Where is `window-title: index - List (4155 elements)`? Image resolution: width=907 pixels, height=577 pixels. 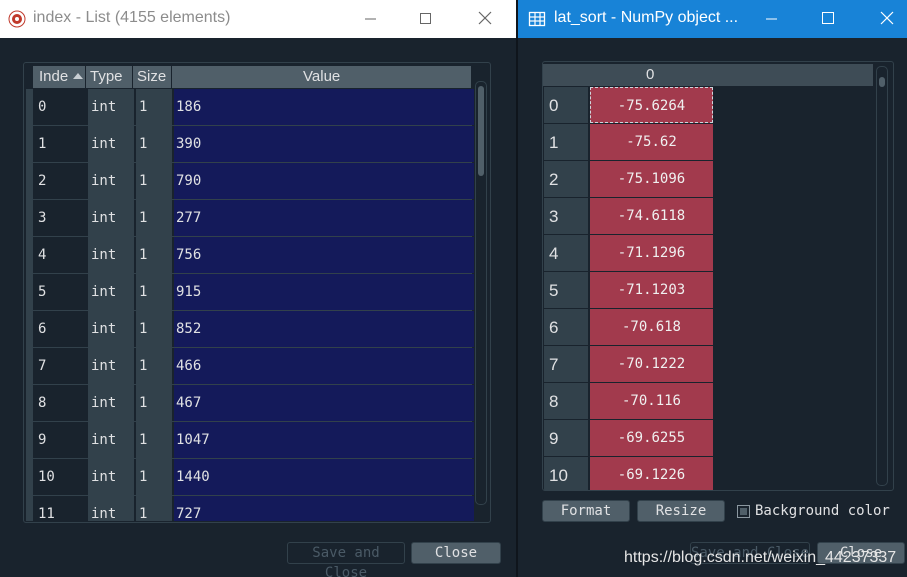
window-title: index - List (4155 elements) is located at coordinates (132, 17).